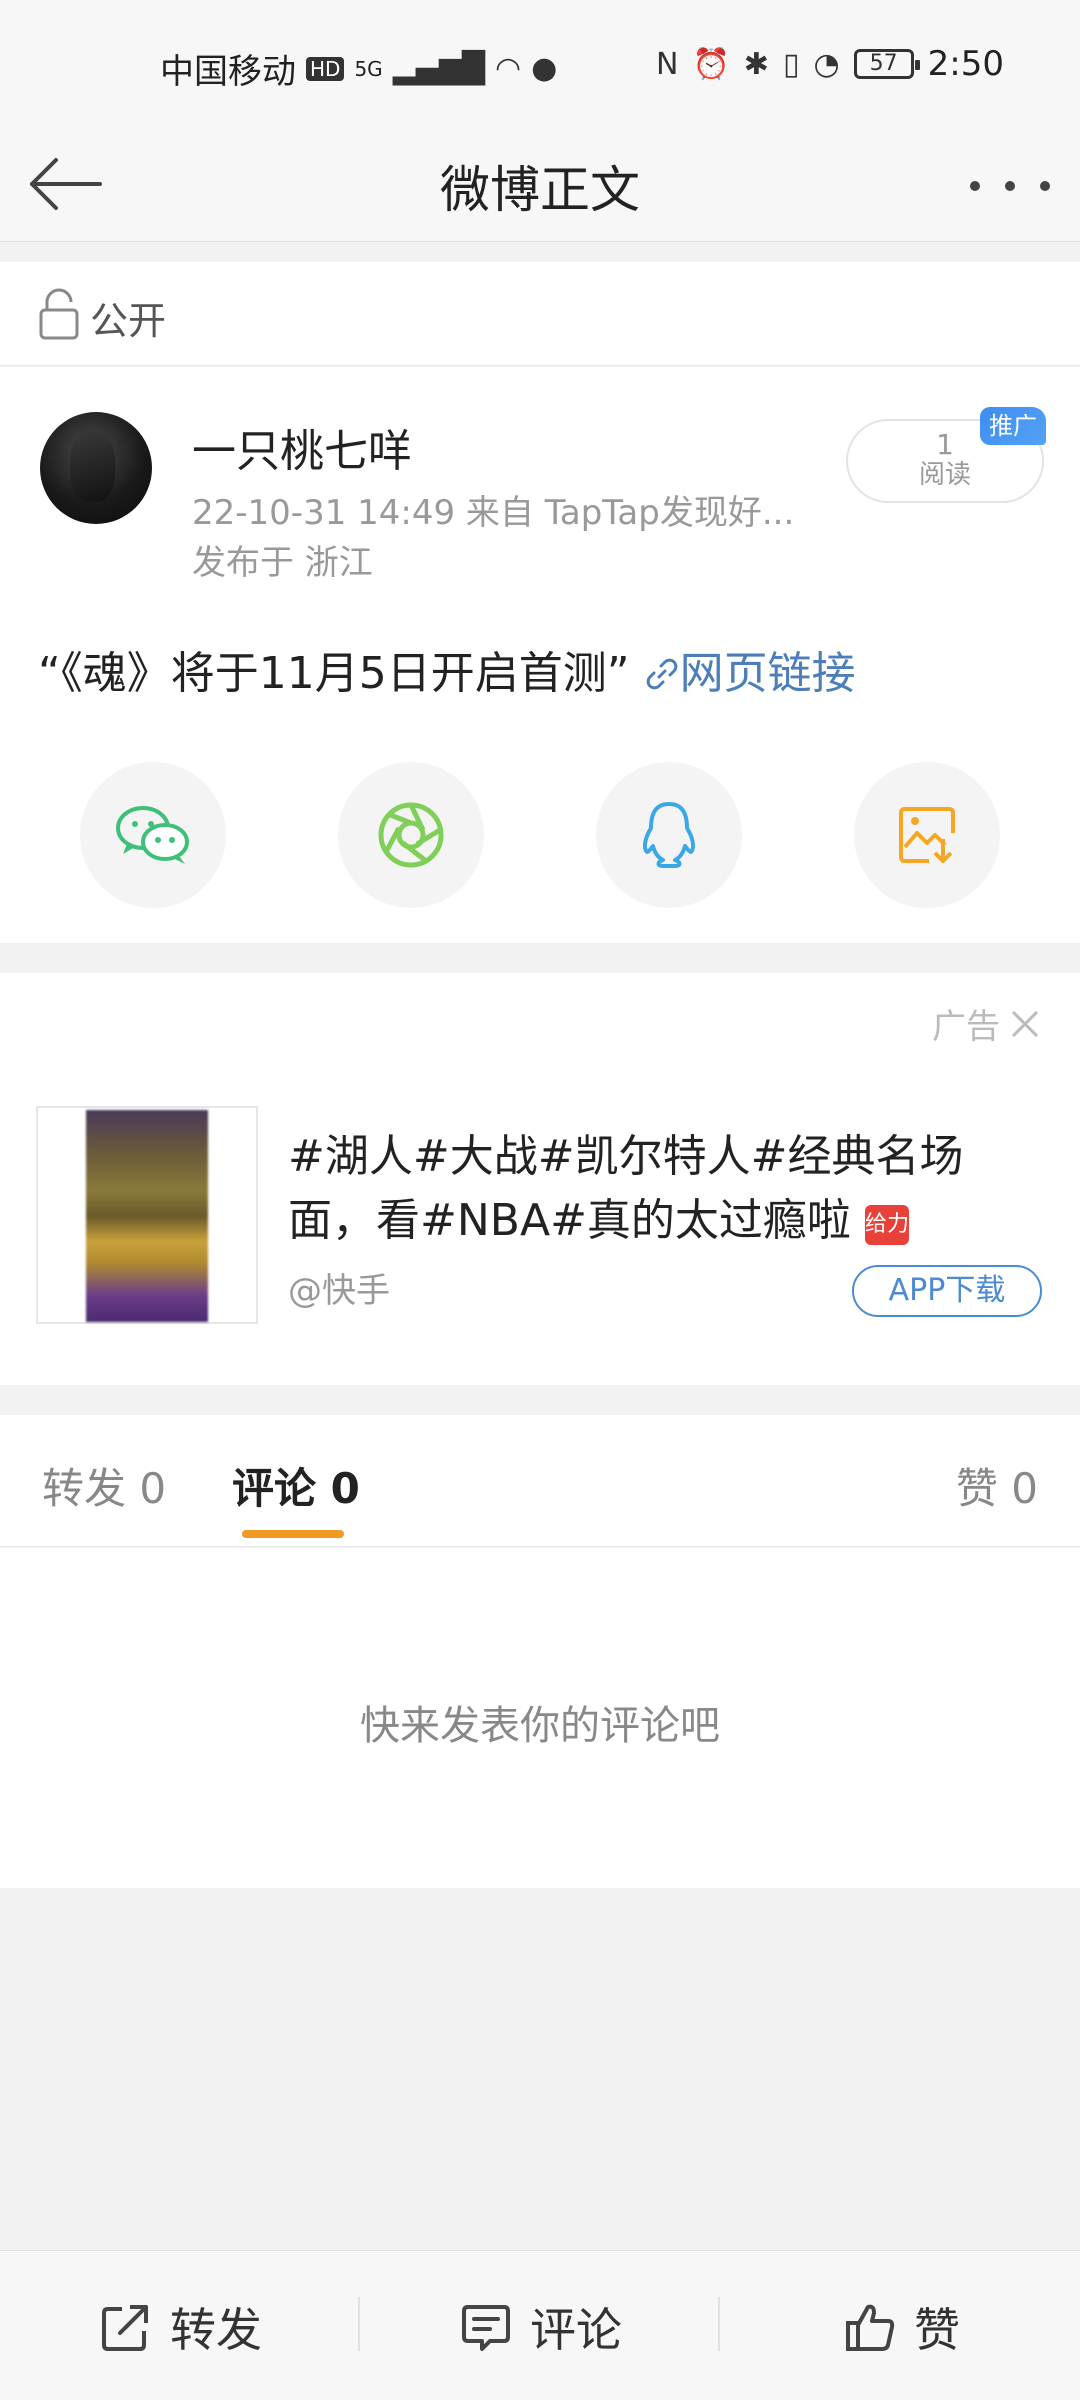  I want to click on comment-label: 评论, so click(576, 2330).